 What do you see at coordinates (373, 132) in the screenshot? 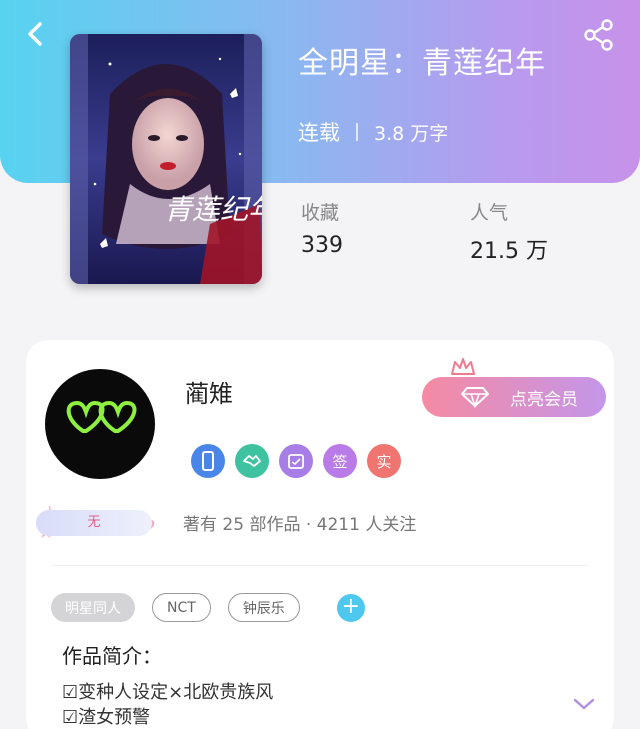
I see `book-status-row: 连载 3.8 万字` at bounding box center [373, 132].